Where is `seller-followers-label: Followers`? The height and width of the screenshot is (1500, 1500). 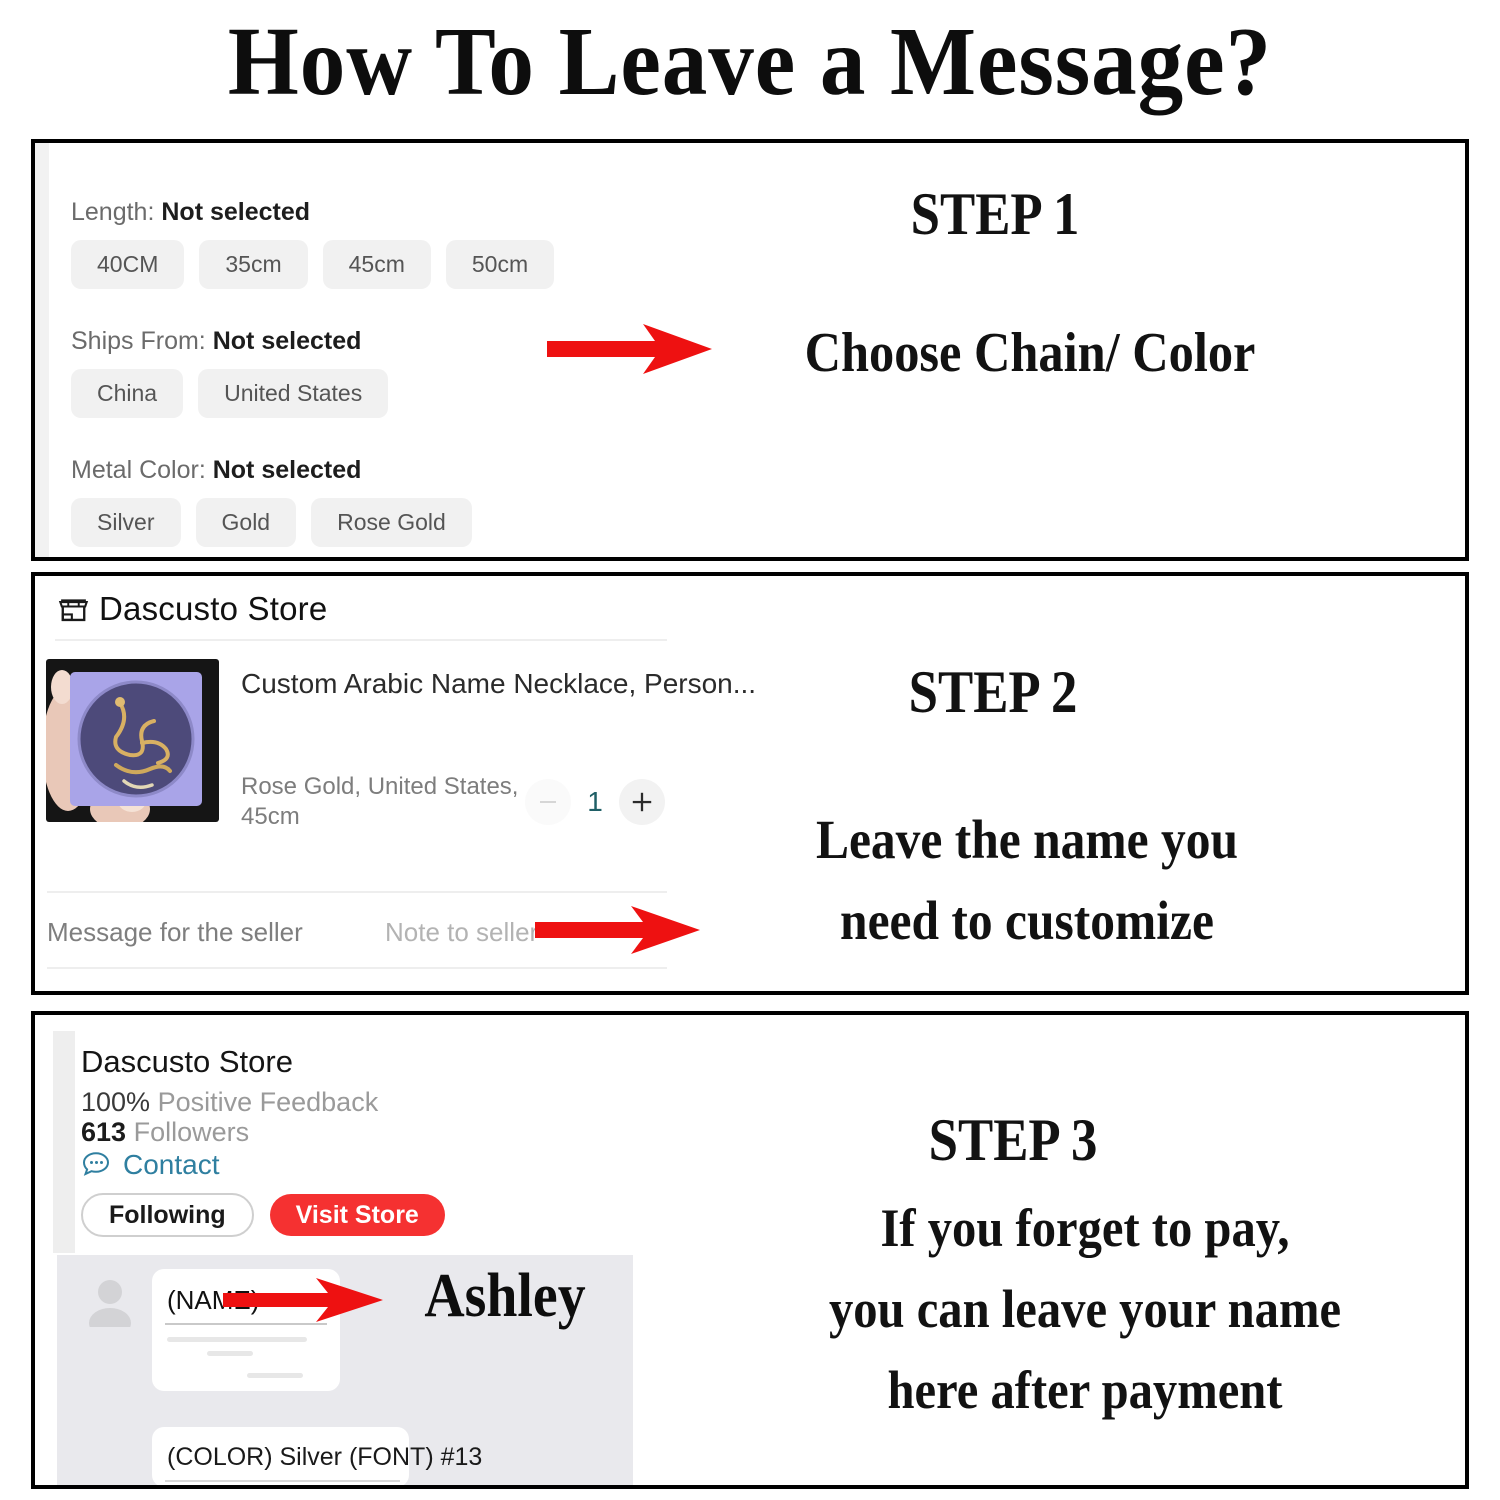
seller-followers-label: Followers is located at coordinates (191, 1132).